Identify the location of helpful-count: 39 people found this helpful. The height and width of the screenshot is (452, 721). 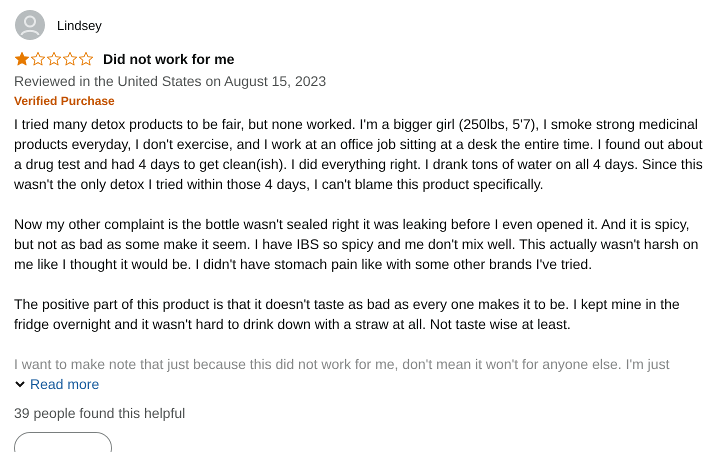
(100, 413).